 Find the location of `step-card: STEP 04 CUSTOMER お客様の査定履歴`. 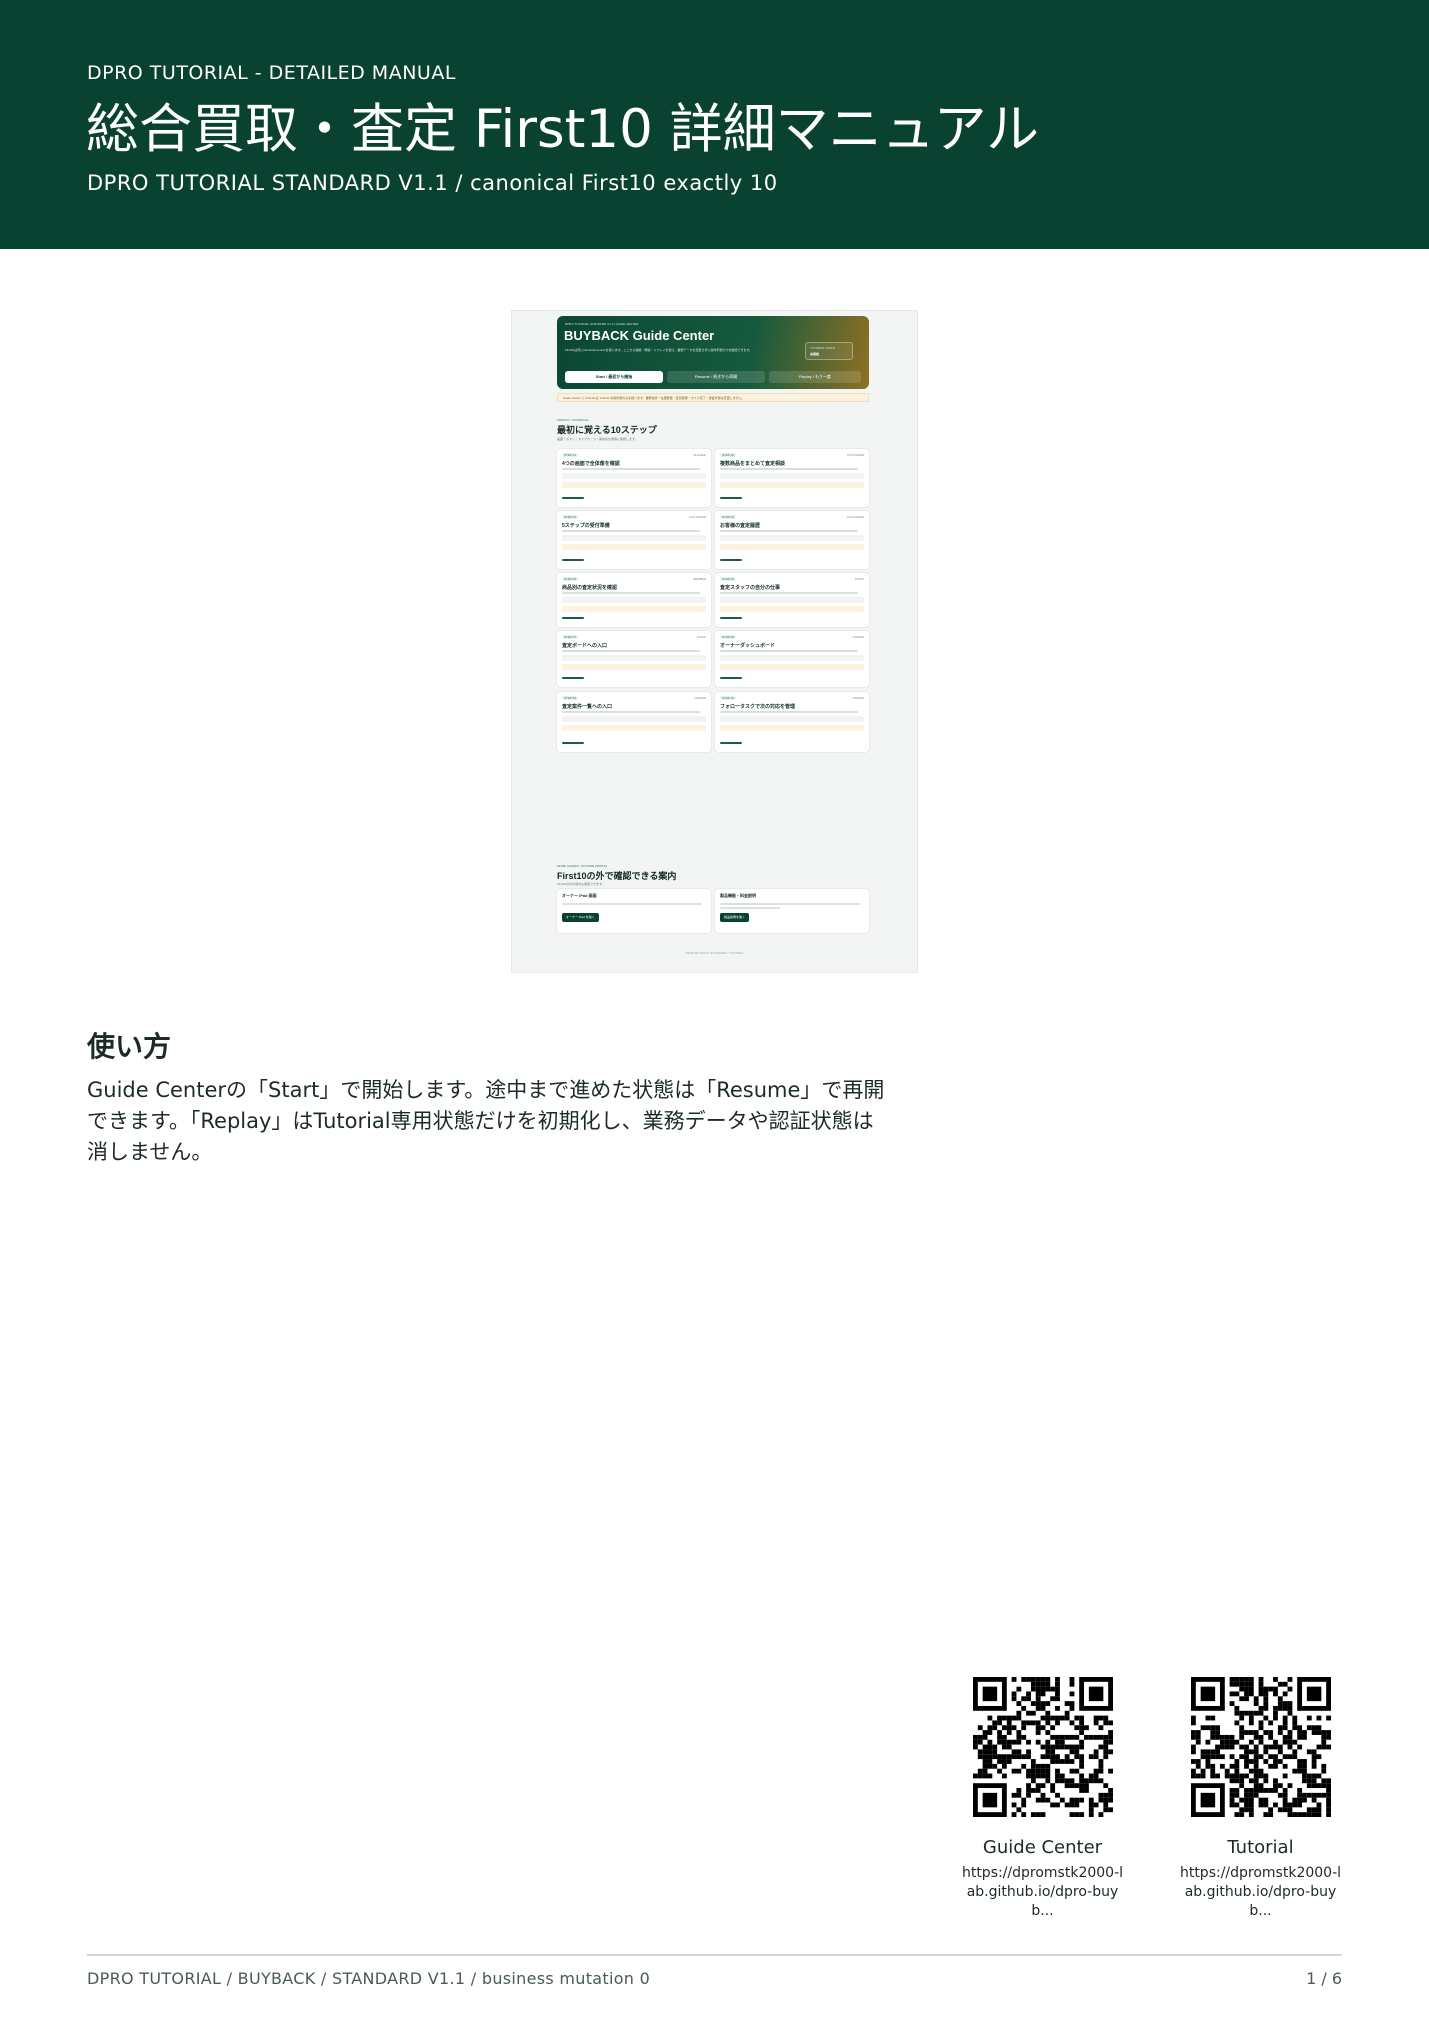

step-card: STEP 04 CUSTOMER お客様の査定履歴 is located at coordinates (792, 540).